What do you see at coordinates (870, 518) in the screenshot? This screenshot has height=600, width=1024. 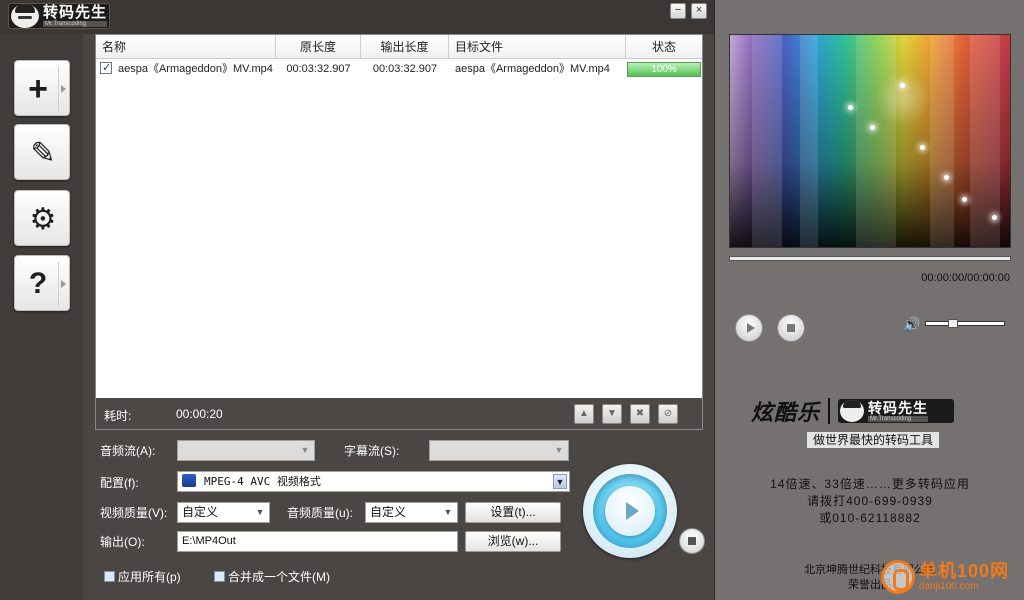 I see `promo-line-3: 或010-62118882` at bounding box center [870, 518].